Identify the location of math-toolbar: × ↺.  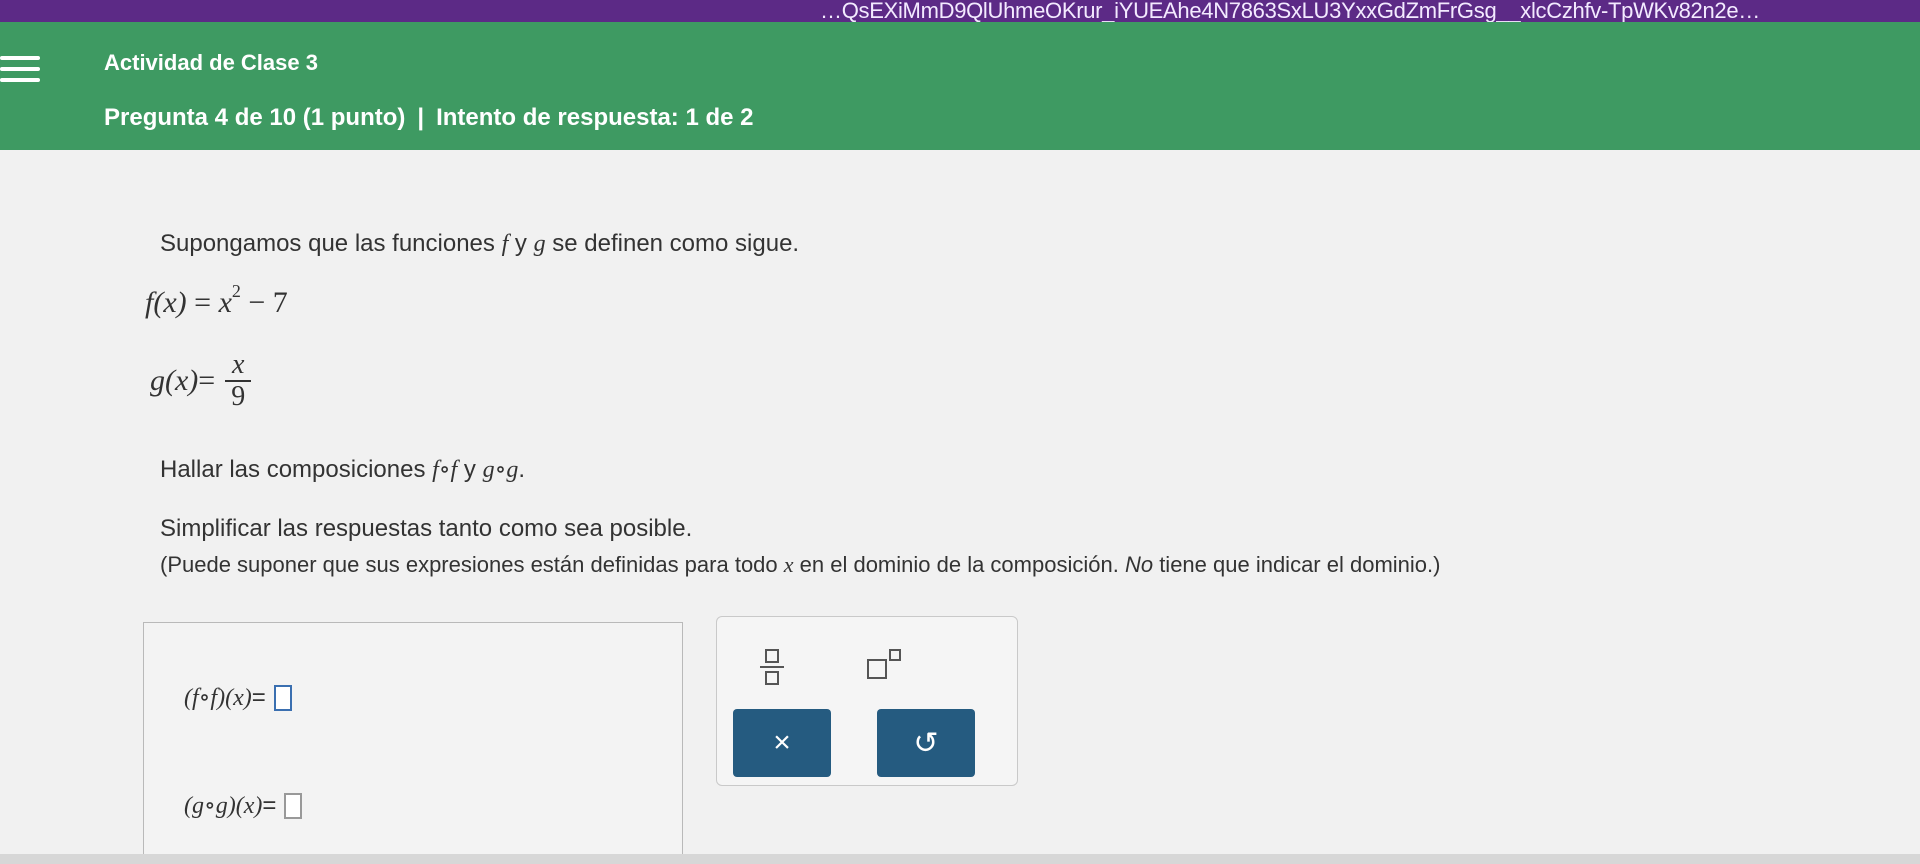
(867, 701).